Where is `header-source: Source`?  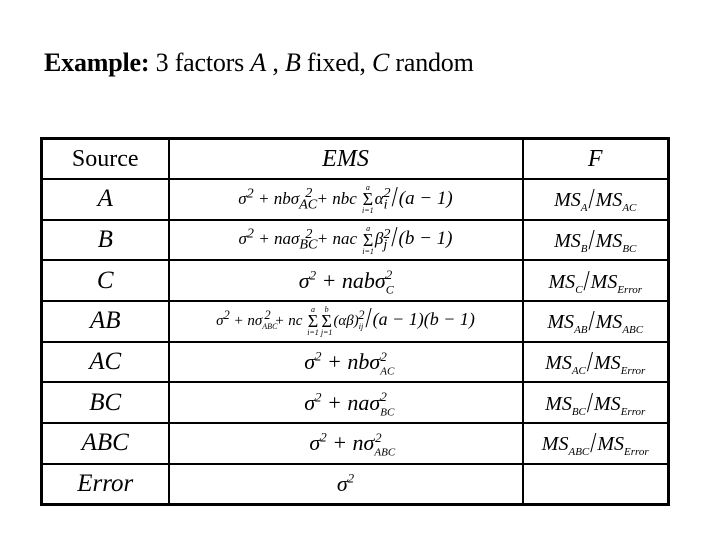 header-source: Source is located at coordinates (105, 159).